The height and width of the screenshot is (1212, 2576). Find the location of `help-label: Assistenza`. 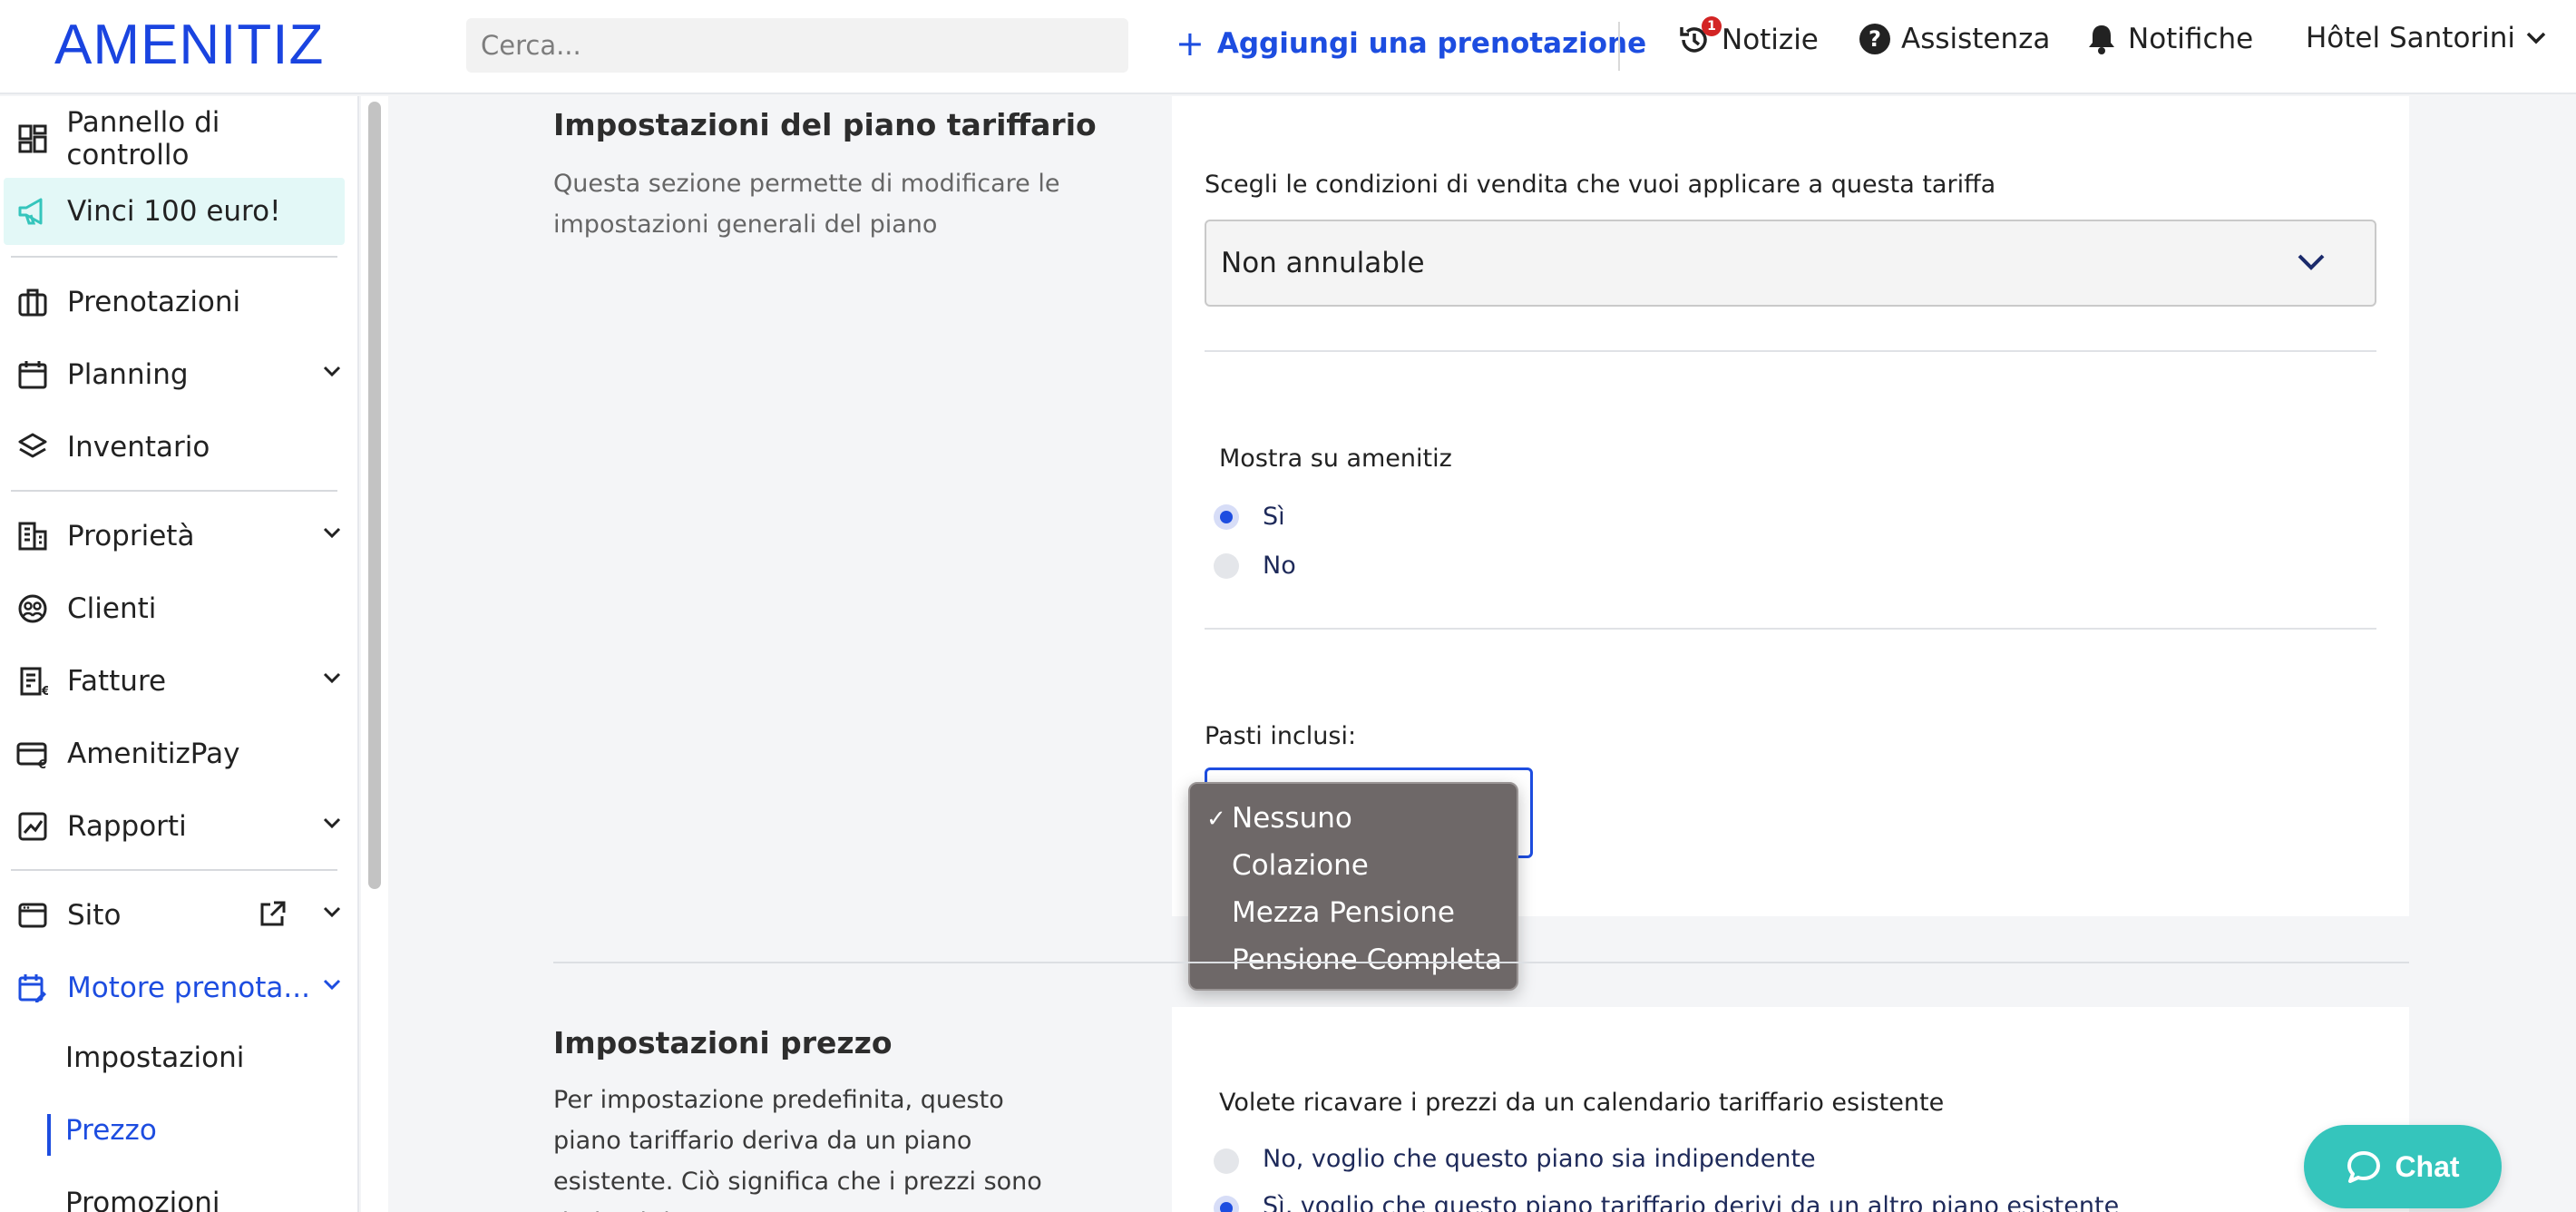

help-label: Assistenza is located at coordinates (1976, 39).